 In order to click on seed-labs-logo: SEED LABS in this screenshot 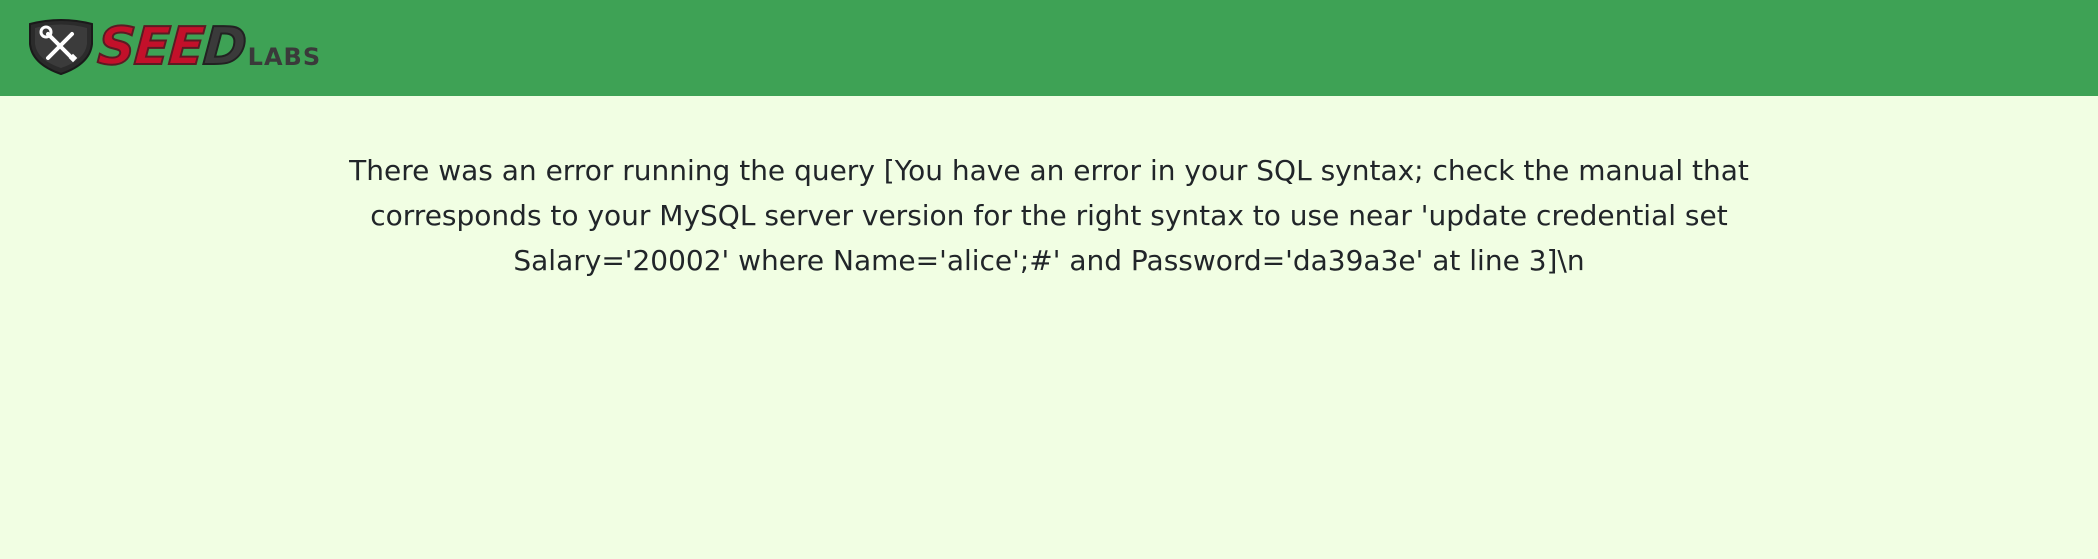, I will do `click(174, 47)`.